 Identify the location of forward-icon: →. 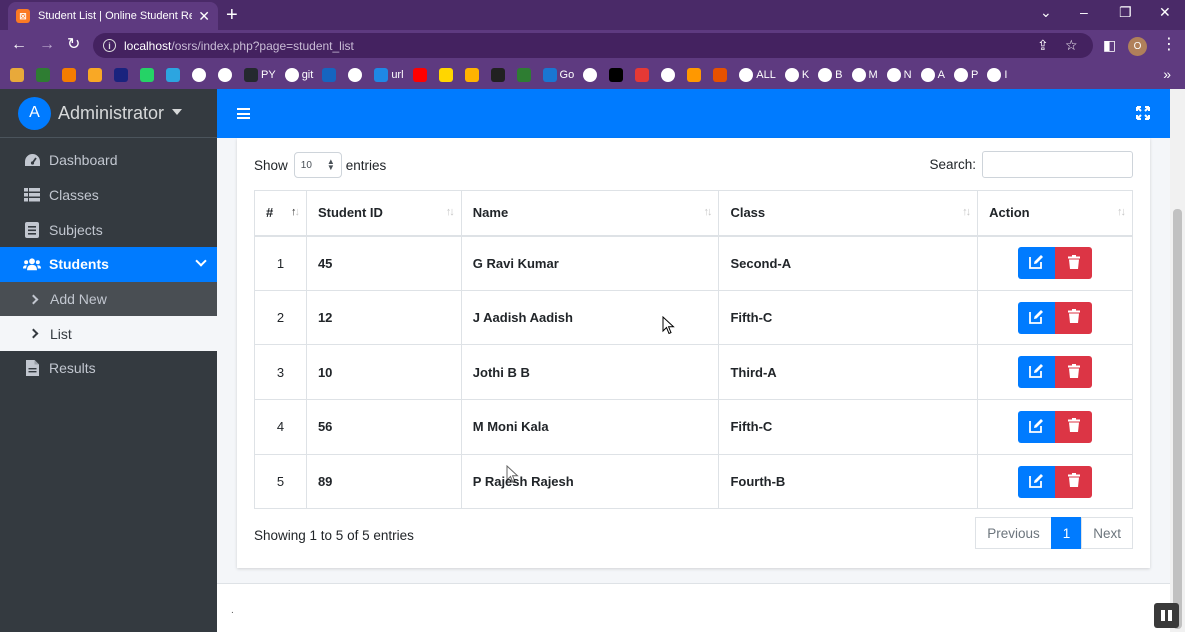
(47, 45).